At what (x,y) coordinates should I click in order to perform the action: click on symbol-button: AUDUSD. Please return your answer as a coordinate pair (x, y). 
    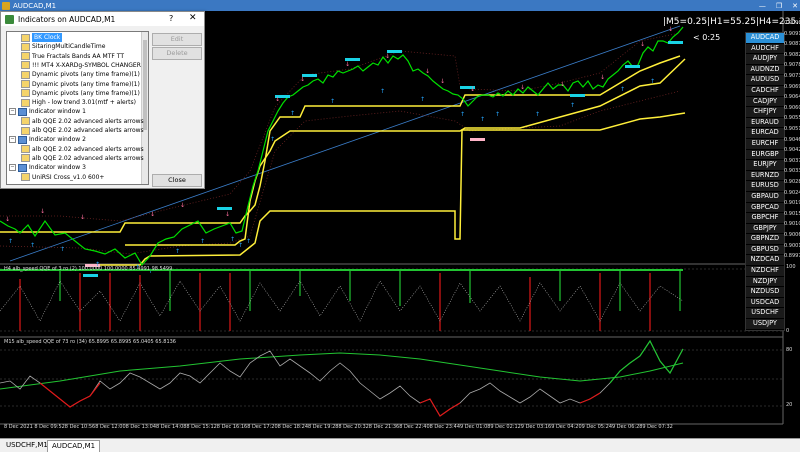
    Looking at the image, I should click on (765, 80).